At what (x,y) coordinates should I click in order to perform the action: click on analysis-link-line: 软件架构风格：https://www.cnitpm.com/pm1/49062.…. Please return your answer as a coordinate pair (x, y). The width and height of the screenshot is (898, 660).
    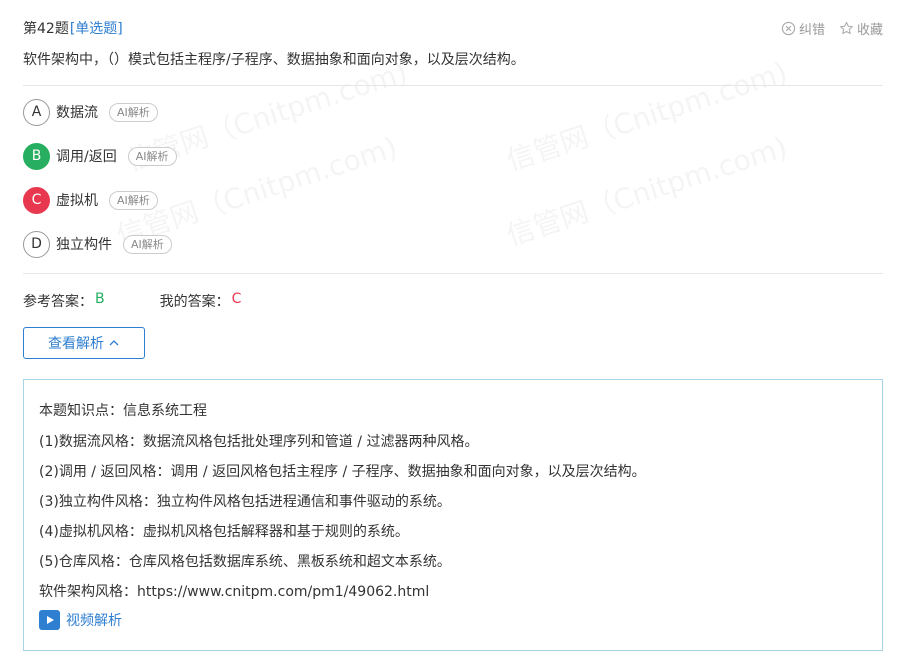
    Looking at the image, I should click on (460, 596).